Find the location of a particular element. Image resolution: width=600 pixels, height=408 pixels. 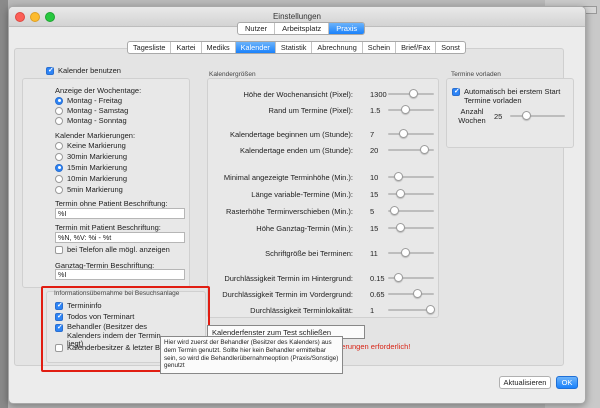

radio-mo-so: Montag - Sonntag is located at coordinates (91, 120).